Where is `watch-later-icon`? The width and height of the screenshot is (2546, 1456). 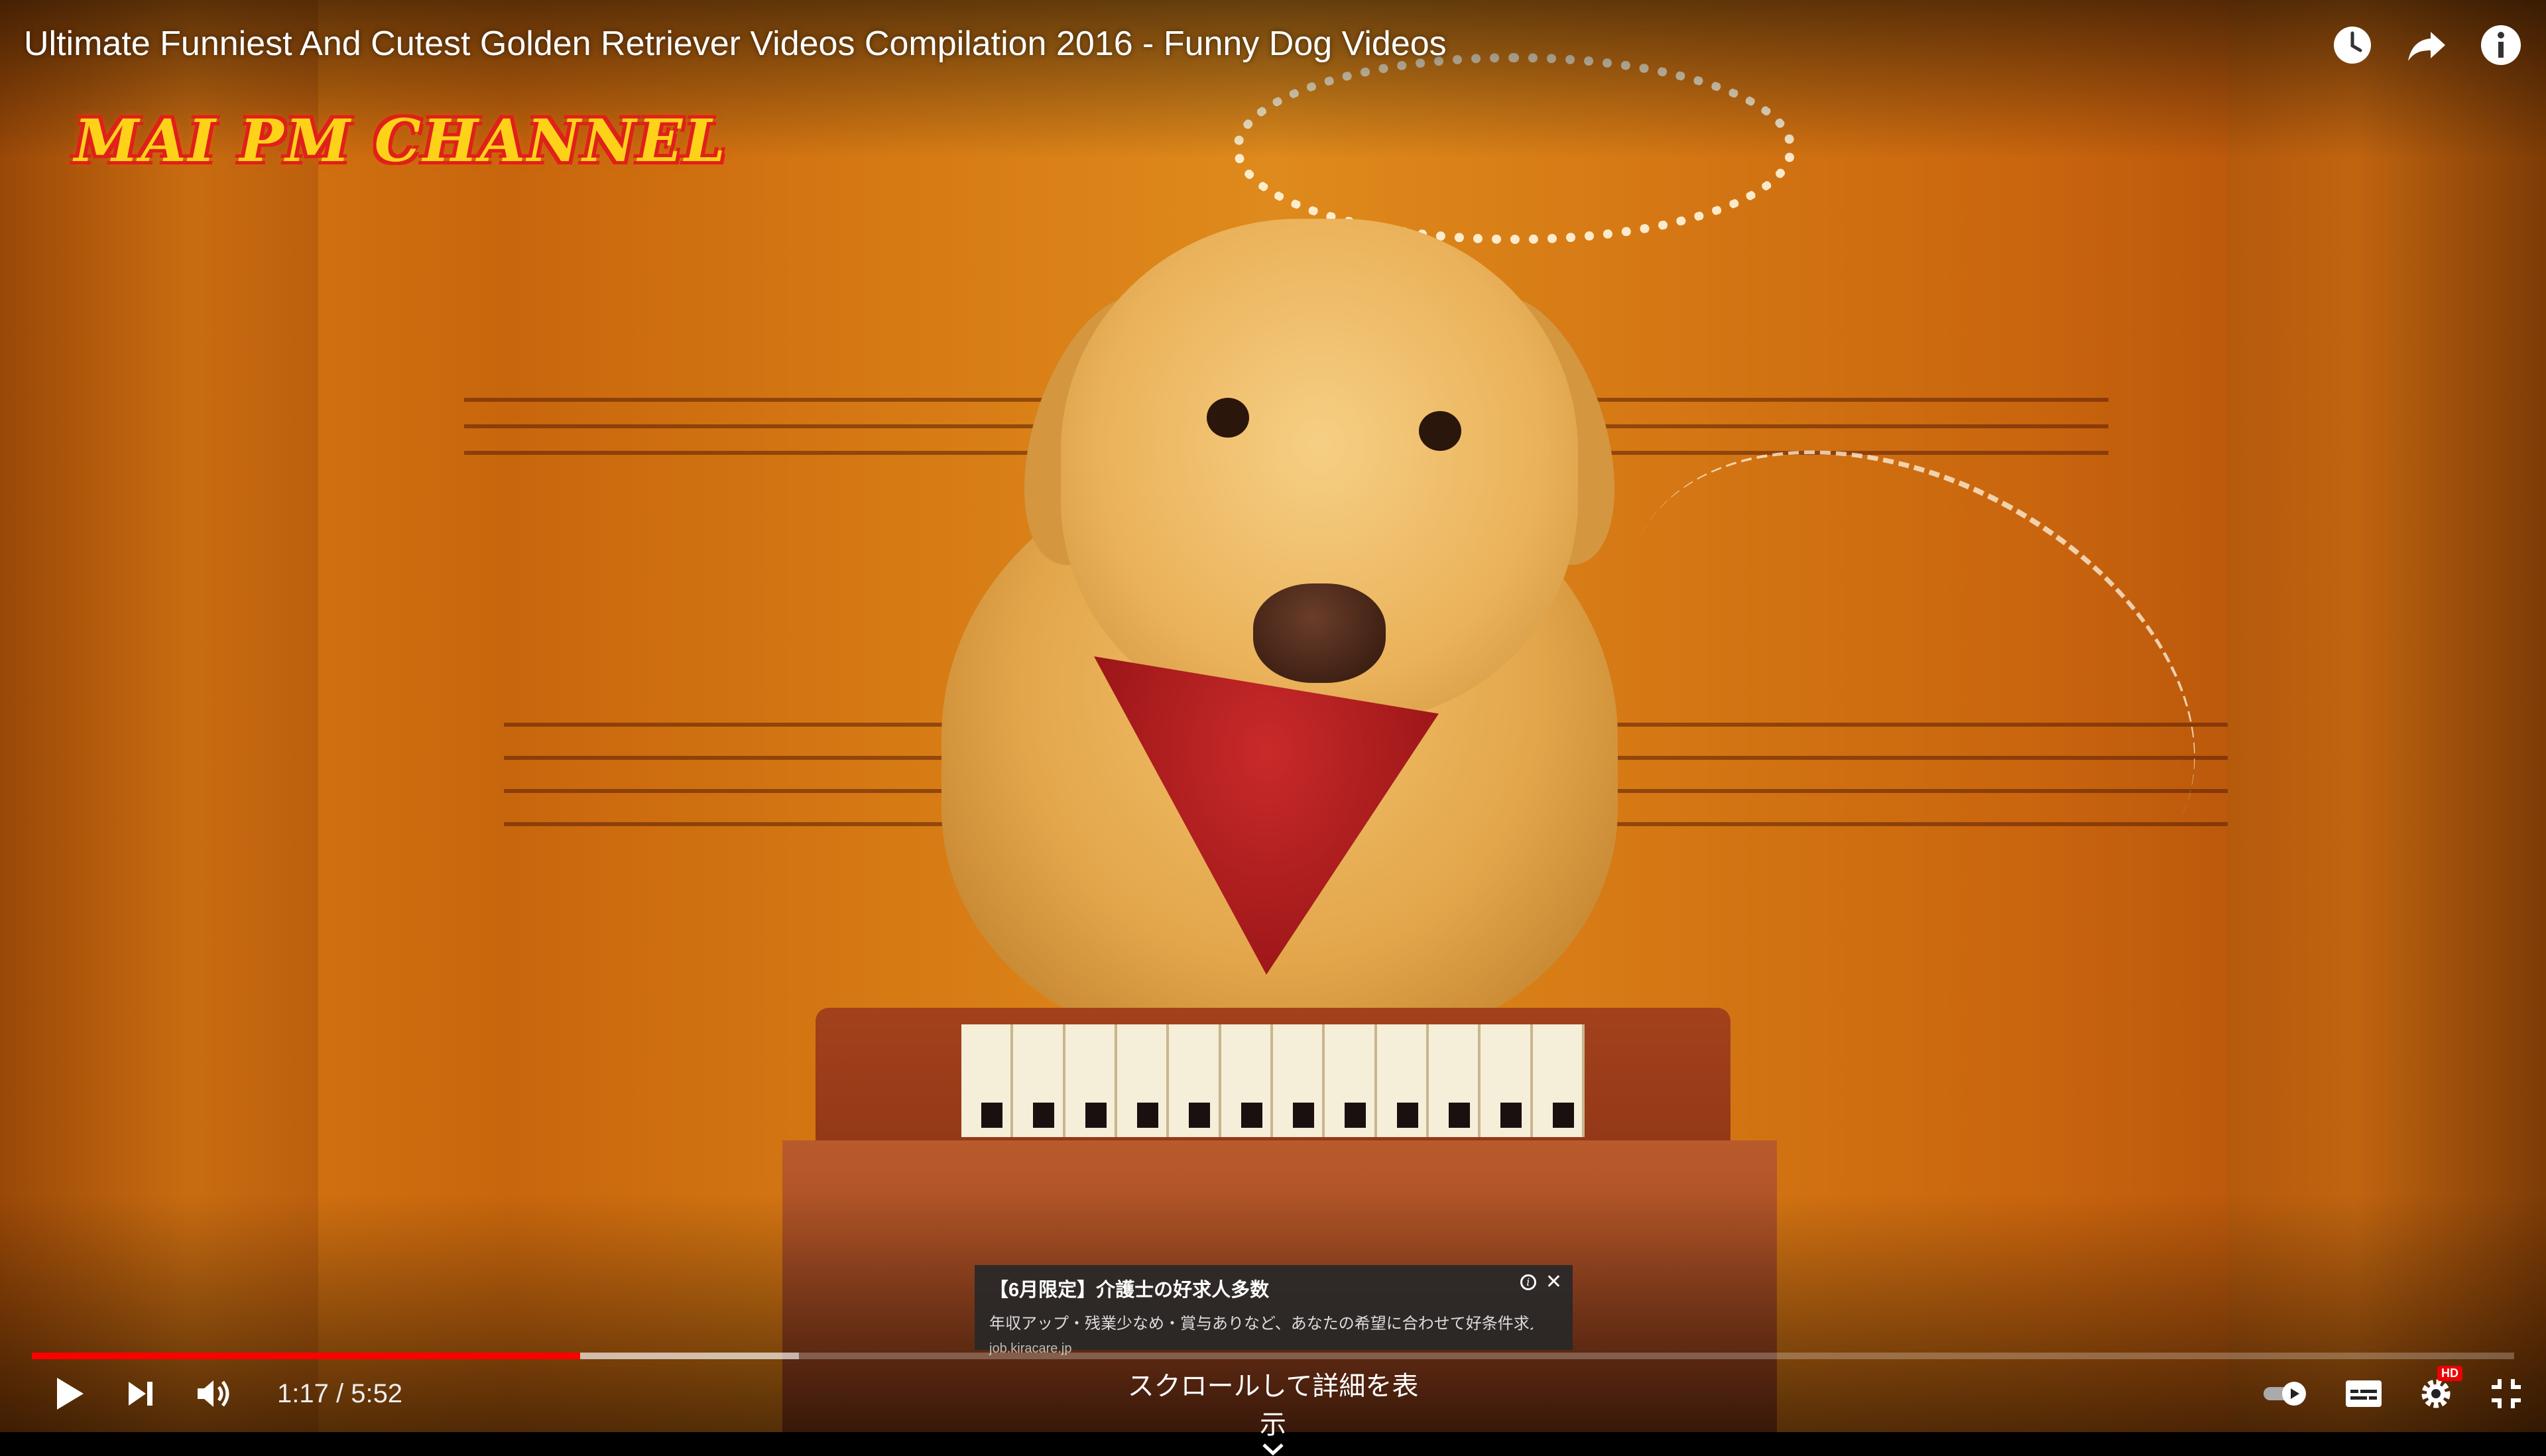
watch-later-icon is located at coordinates (2352, 45).